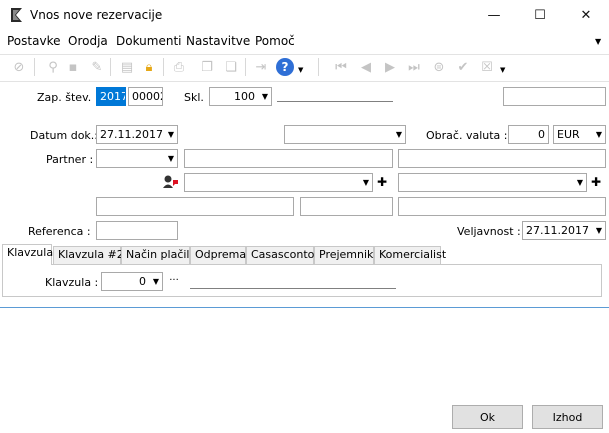 The width and height of the screenshot is (609, 433). Describe the element at coordinates (568, 134) in the screenshot. I see `currency-value: EUR` at that location.